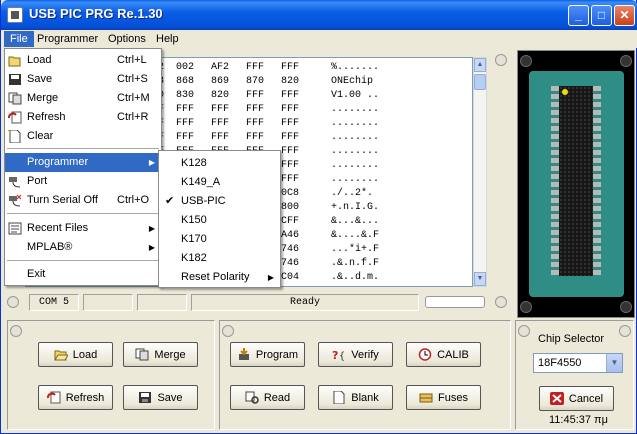 Image resolution: width=637 pixels, height=434 pixels. I want to click on file-menu-item-mplab: MPLAB® ▶, so click(83, 247).